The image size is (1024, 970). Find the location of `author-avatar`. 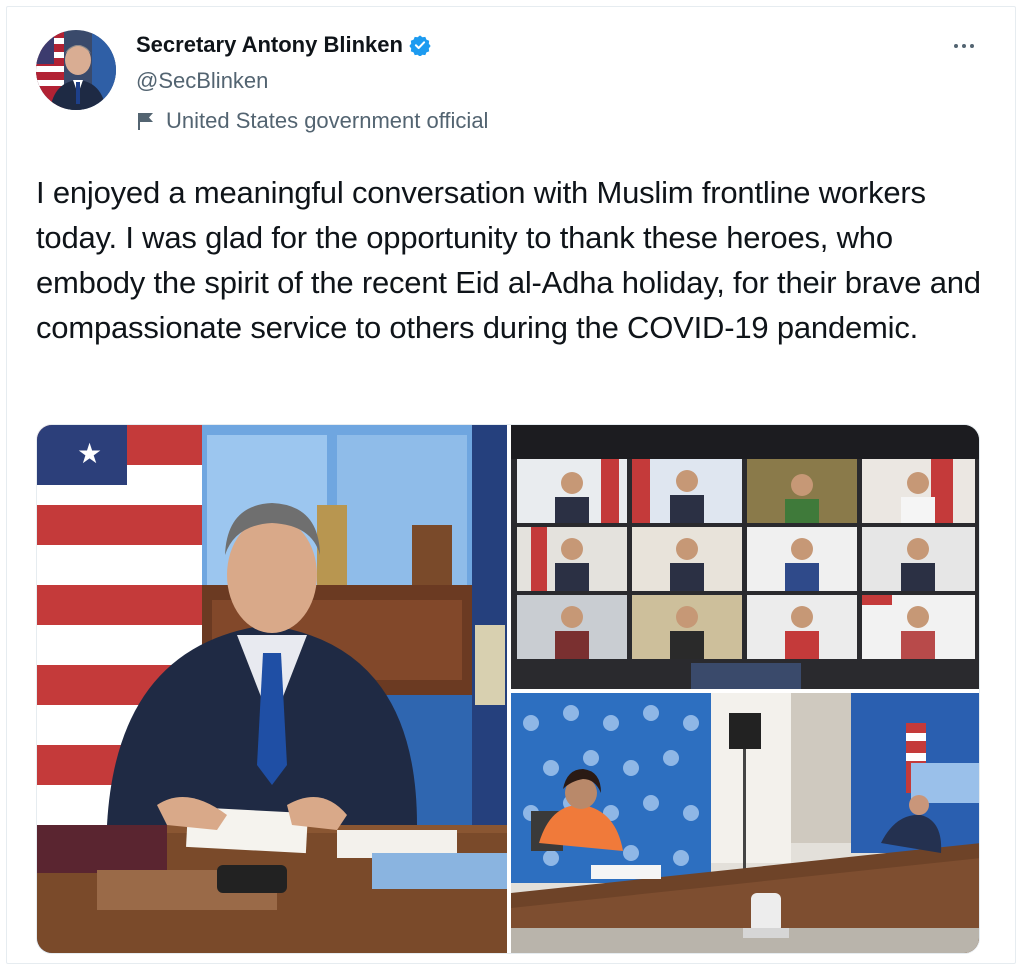

author-avatar is located at coordinates (76, 70).